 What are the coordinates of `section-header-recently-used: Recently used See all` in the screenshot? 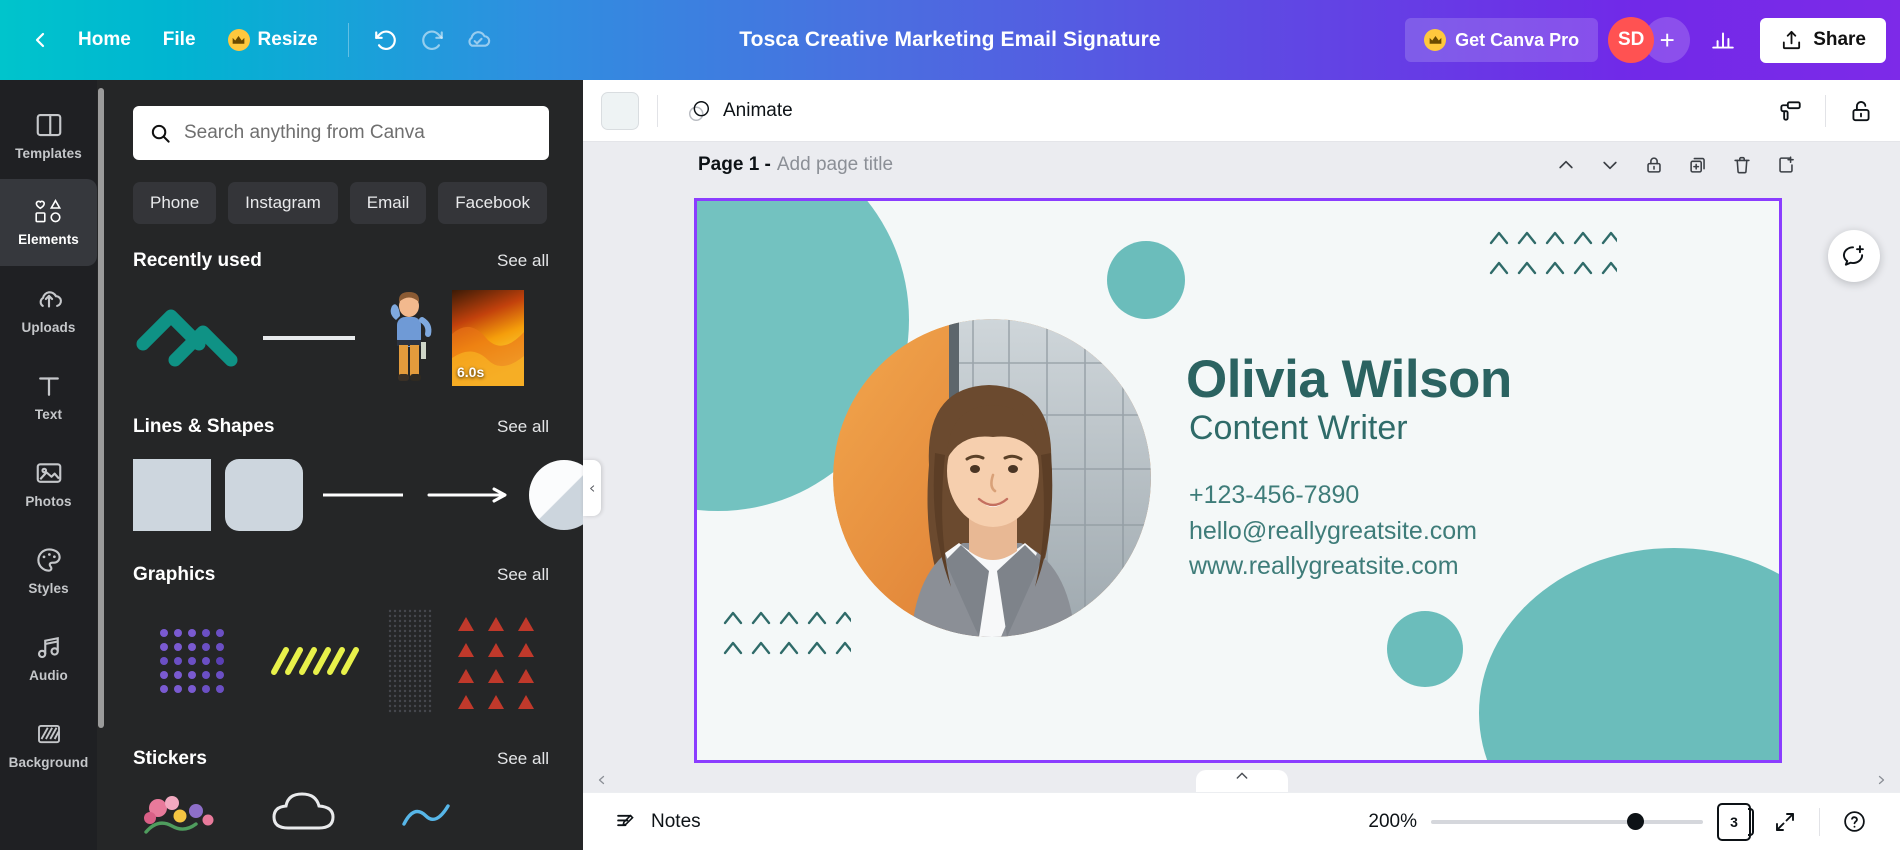 It's located at (341, 261).